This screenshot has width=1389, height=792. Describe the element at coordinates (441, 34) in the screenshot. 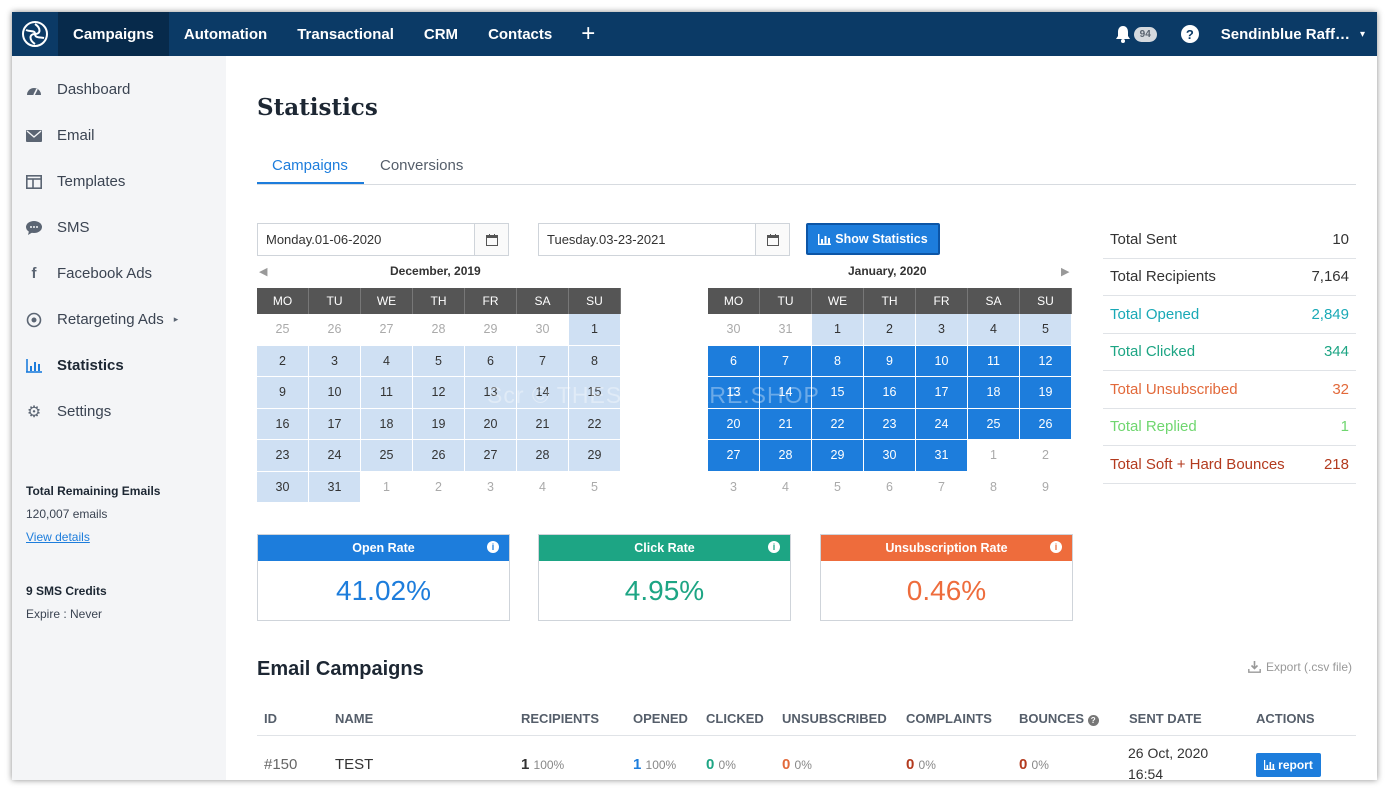

I see `nav-crm: CRM` at that location.